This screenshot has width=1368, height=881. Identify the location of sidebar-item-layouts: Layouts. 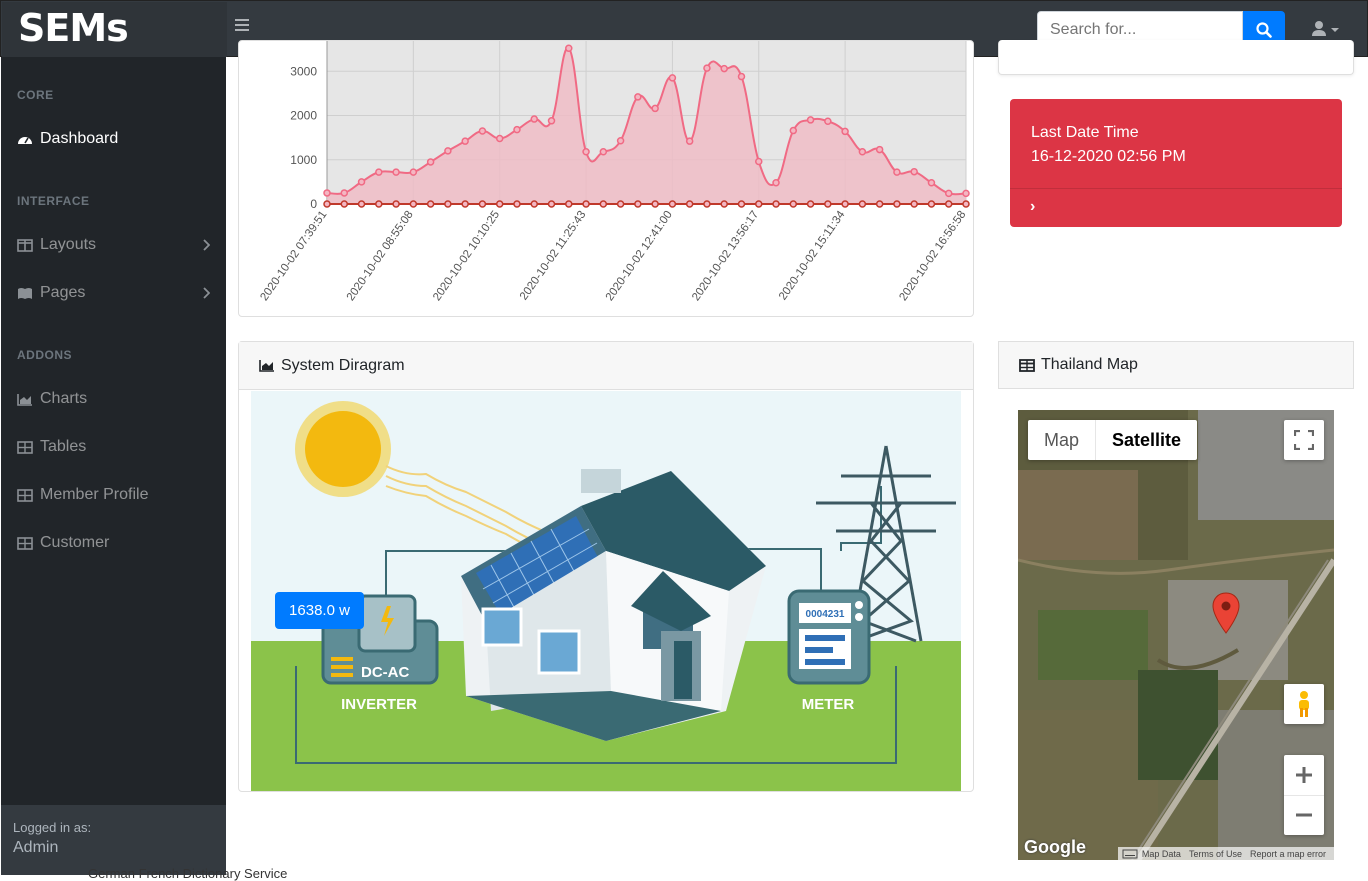
(113, 245).